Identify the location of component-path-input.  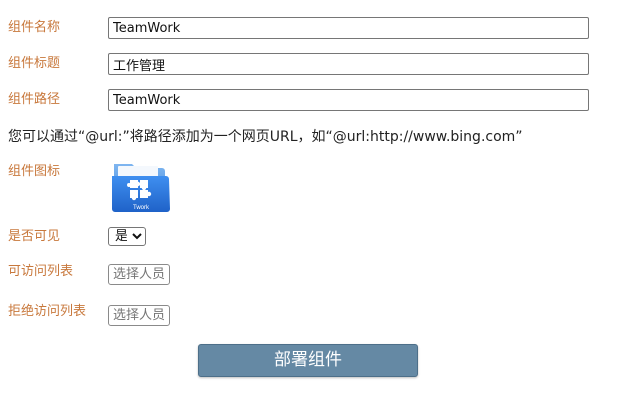
(348, 100).